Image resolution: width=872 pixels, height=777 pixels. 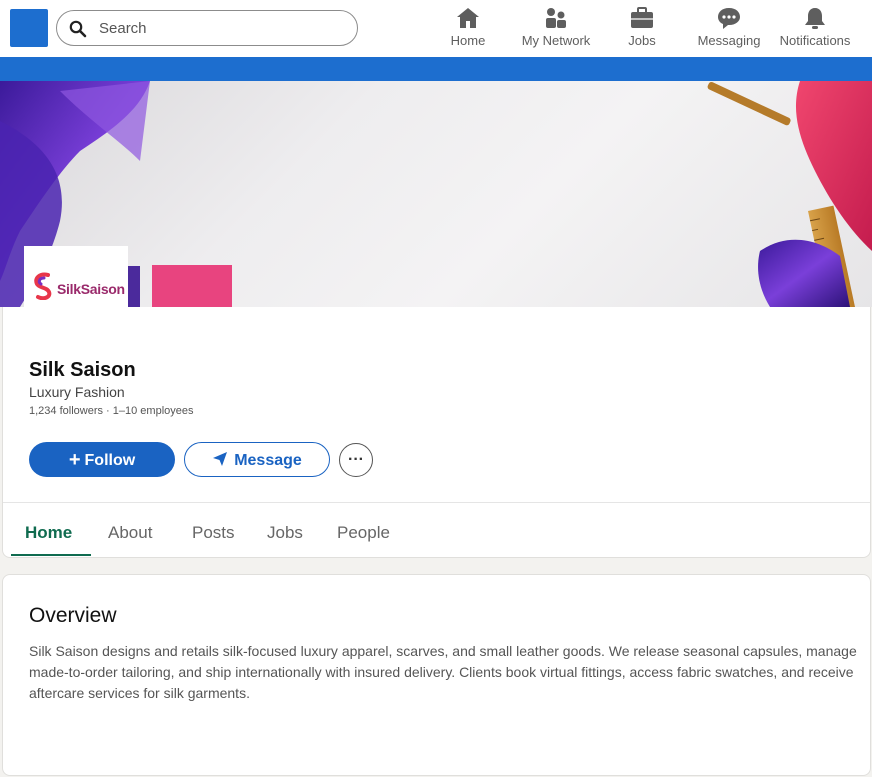 What do you see at coordinates (51, 555) in the screenshot?
I see `active-tab-indicator` at bounding box center [51, 555].